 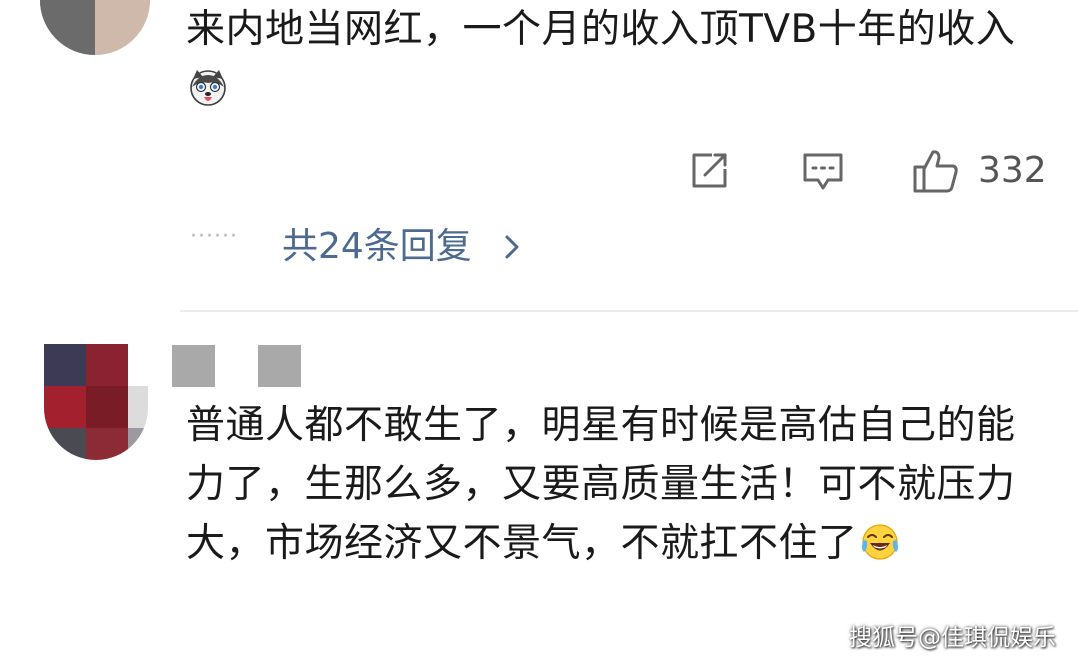 I want to click on comment-text: 来内地当网红，一个月的收入顶TVB十年的收入, so click(x=616, y=59).